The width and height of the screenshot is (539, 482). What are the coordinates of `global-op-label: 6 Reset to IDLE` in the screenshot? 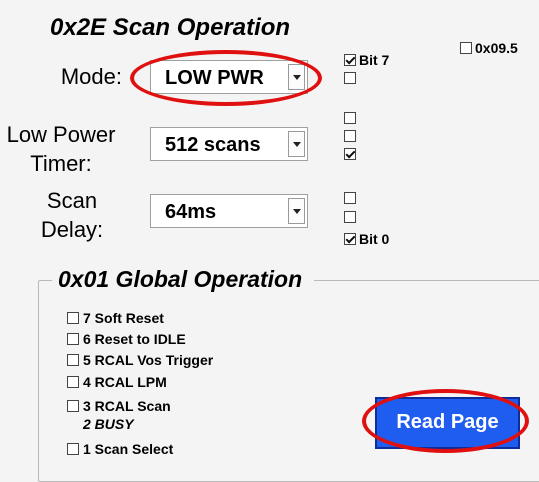 It's located at (134, 339).